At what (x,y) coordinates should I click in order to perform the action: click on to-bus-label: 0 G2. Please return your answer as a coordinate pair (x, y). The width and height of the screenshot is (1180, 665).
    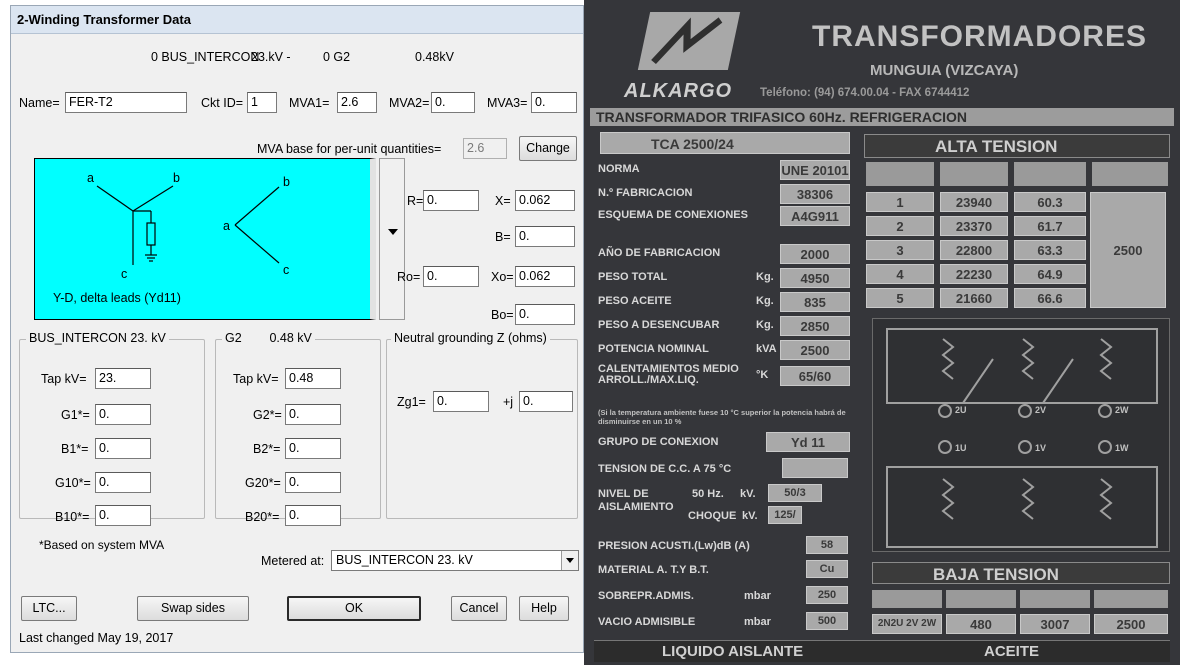
    Looking at the image, I should click on (337, 57).